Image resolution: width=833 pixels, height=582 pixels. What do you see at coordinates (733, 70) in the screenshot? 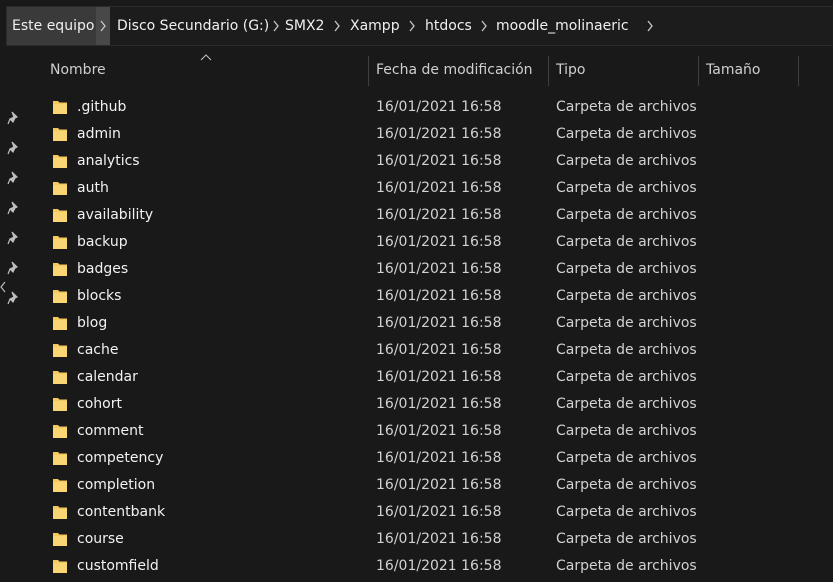
I see `column-header-size: Tamaño` at bounding box center [733, 70].